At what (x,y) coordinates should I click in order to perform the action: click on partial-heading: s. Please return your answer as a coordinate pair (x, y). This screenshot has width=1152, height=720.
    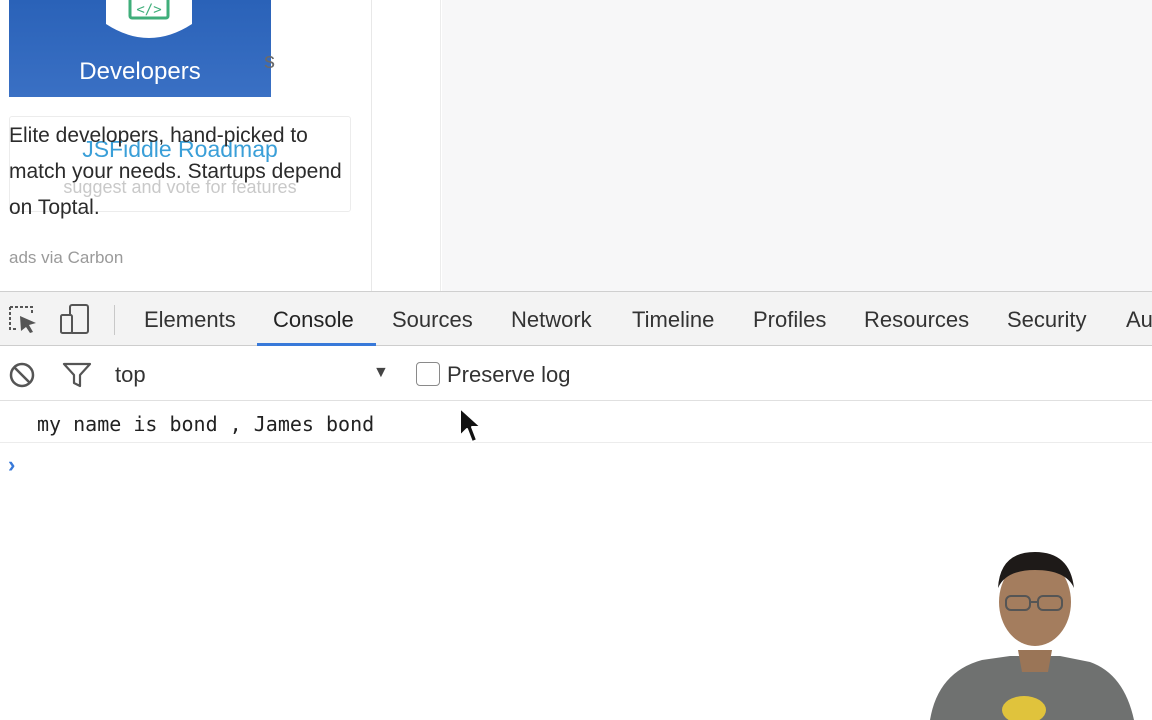
    Looking at the image, I should click on (269, 60).